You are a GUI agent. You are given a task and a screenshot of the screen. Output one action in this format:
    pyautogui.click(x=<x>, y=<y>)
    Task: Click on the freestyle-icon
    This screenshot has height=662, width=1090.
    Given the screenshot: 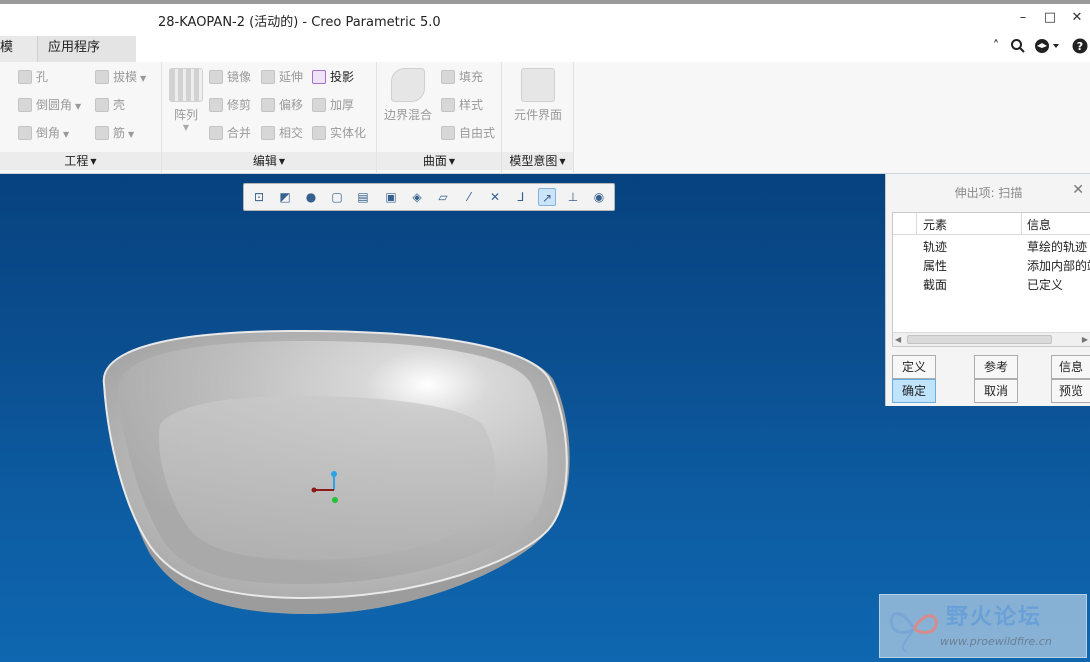 What is the action you would take?
    pyautogui.click(x=448, y=133)
    